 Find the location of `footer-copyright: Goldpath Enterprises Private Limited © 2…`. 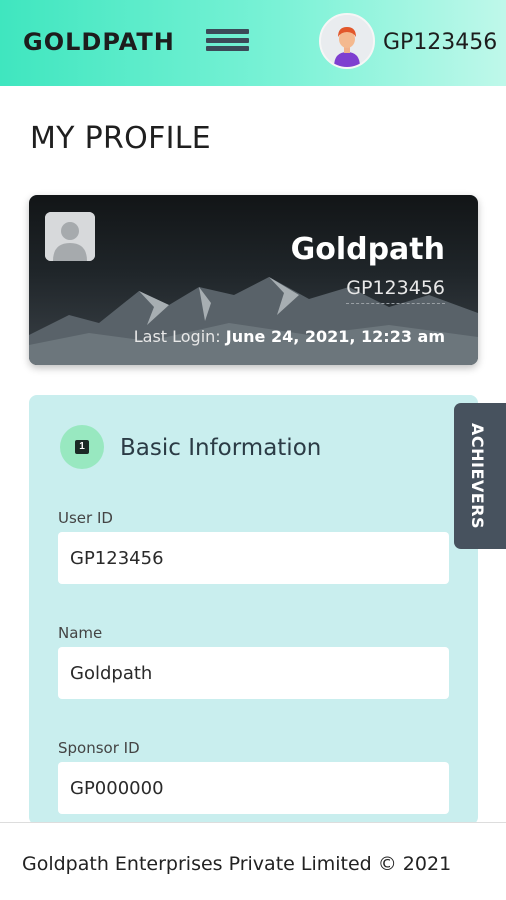

footer-copyright: Goldpath Enterprises Private Limited © 2… is located at coordinates (237, 864).